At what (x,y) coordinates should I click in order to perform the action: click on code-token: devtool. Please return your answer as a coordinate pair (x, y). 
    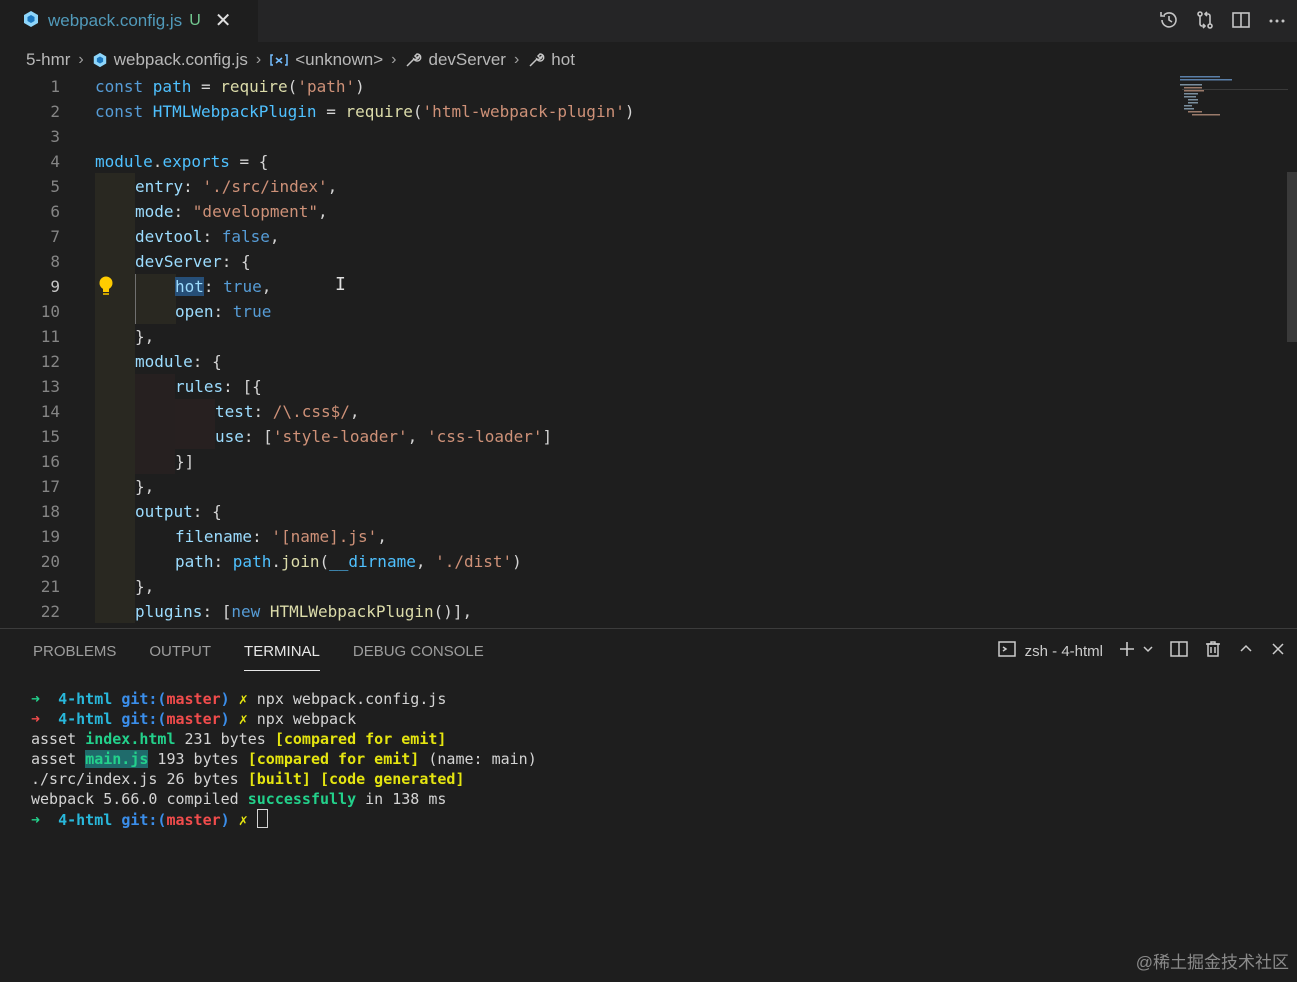
    Looking at the image, I should click on (169, 236).